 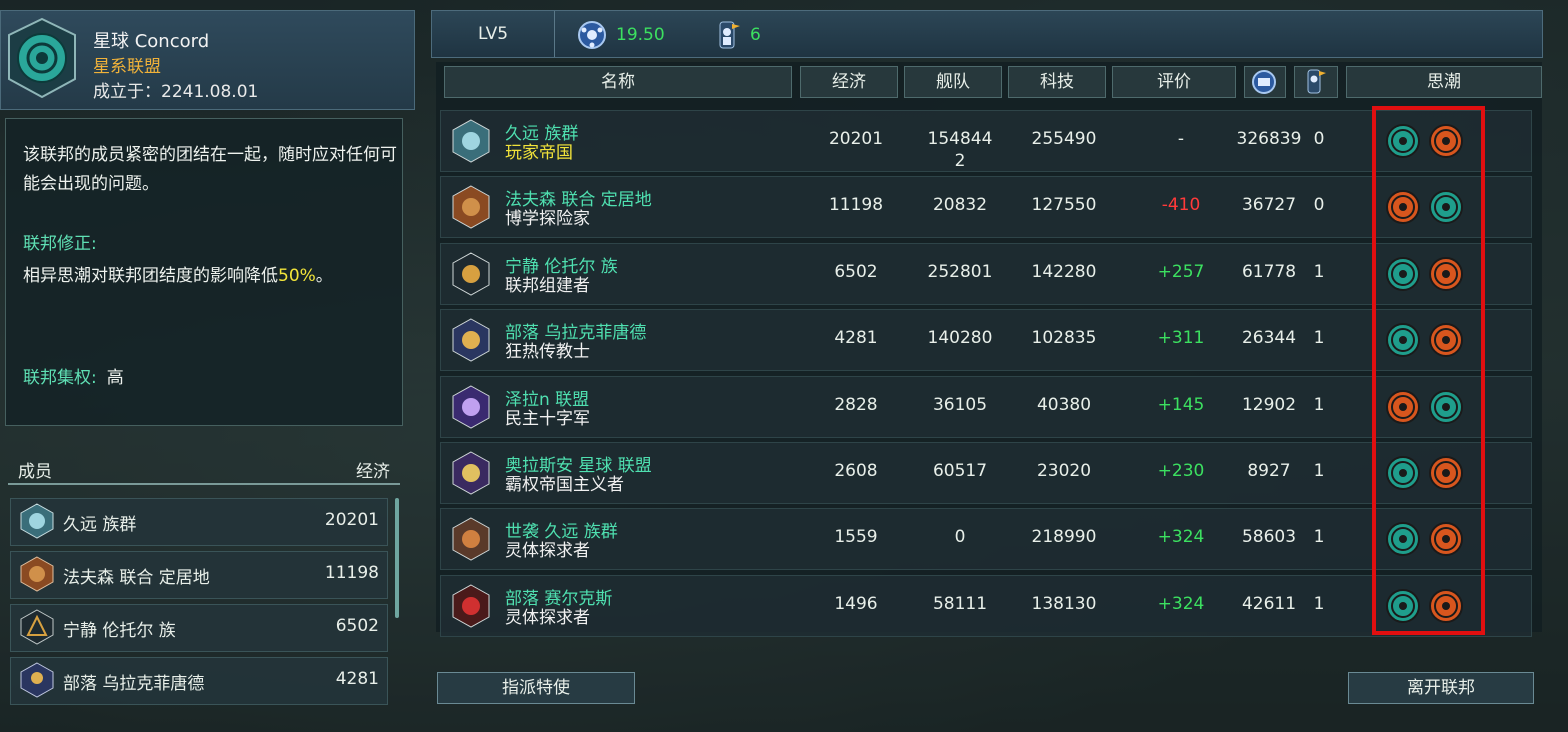 I want to click on federation-type: 星系联盟, so click(x=127, y=67).